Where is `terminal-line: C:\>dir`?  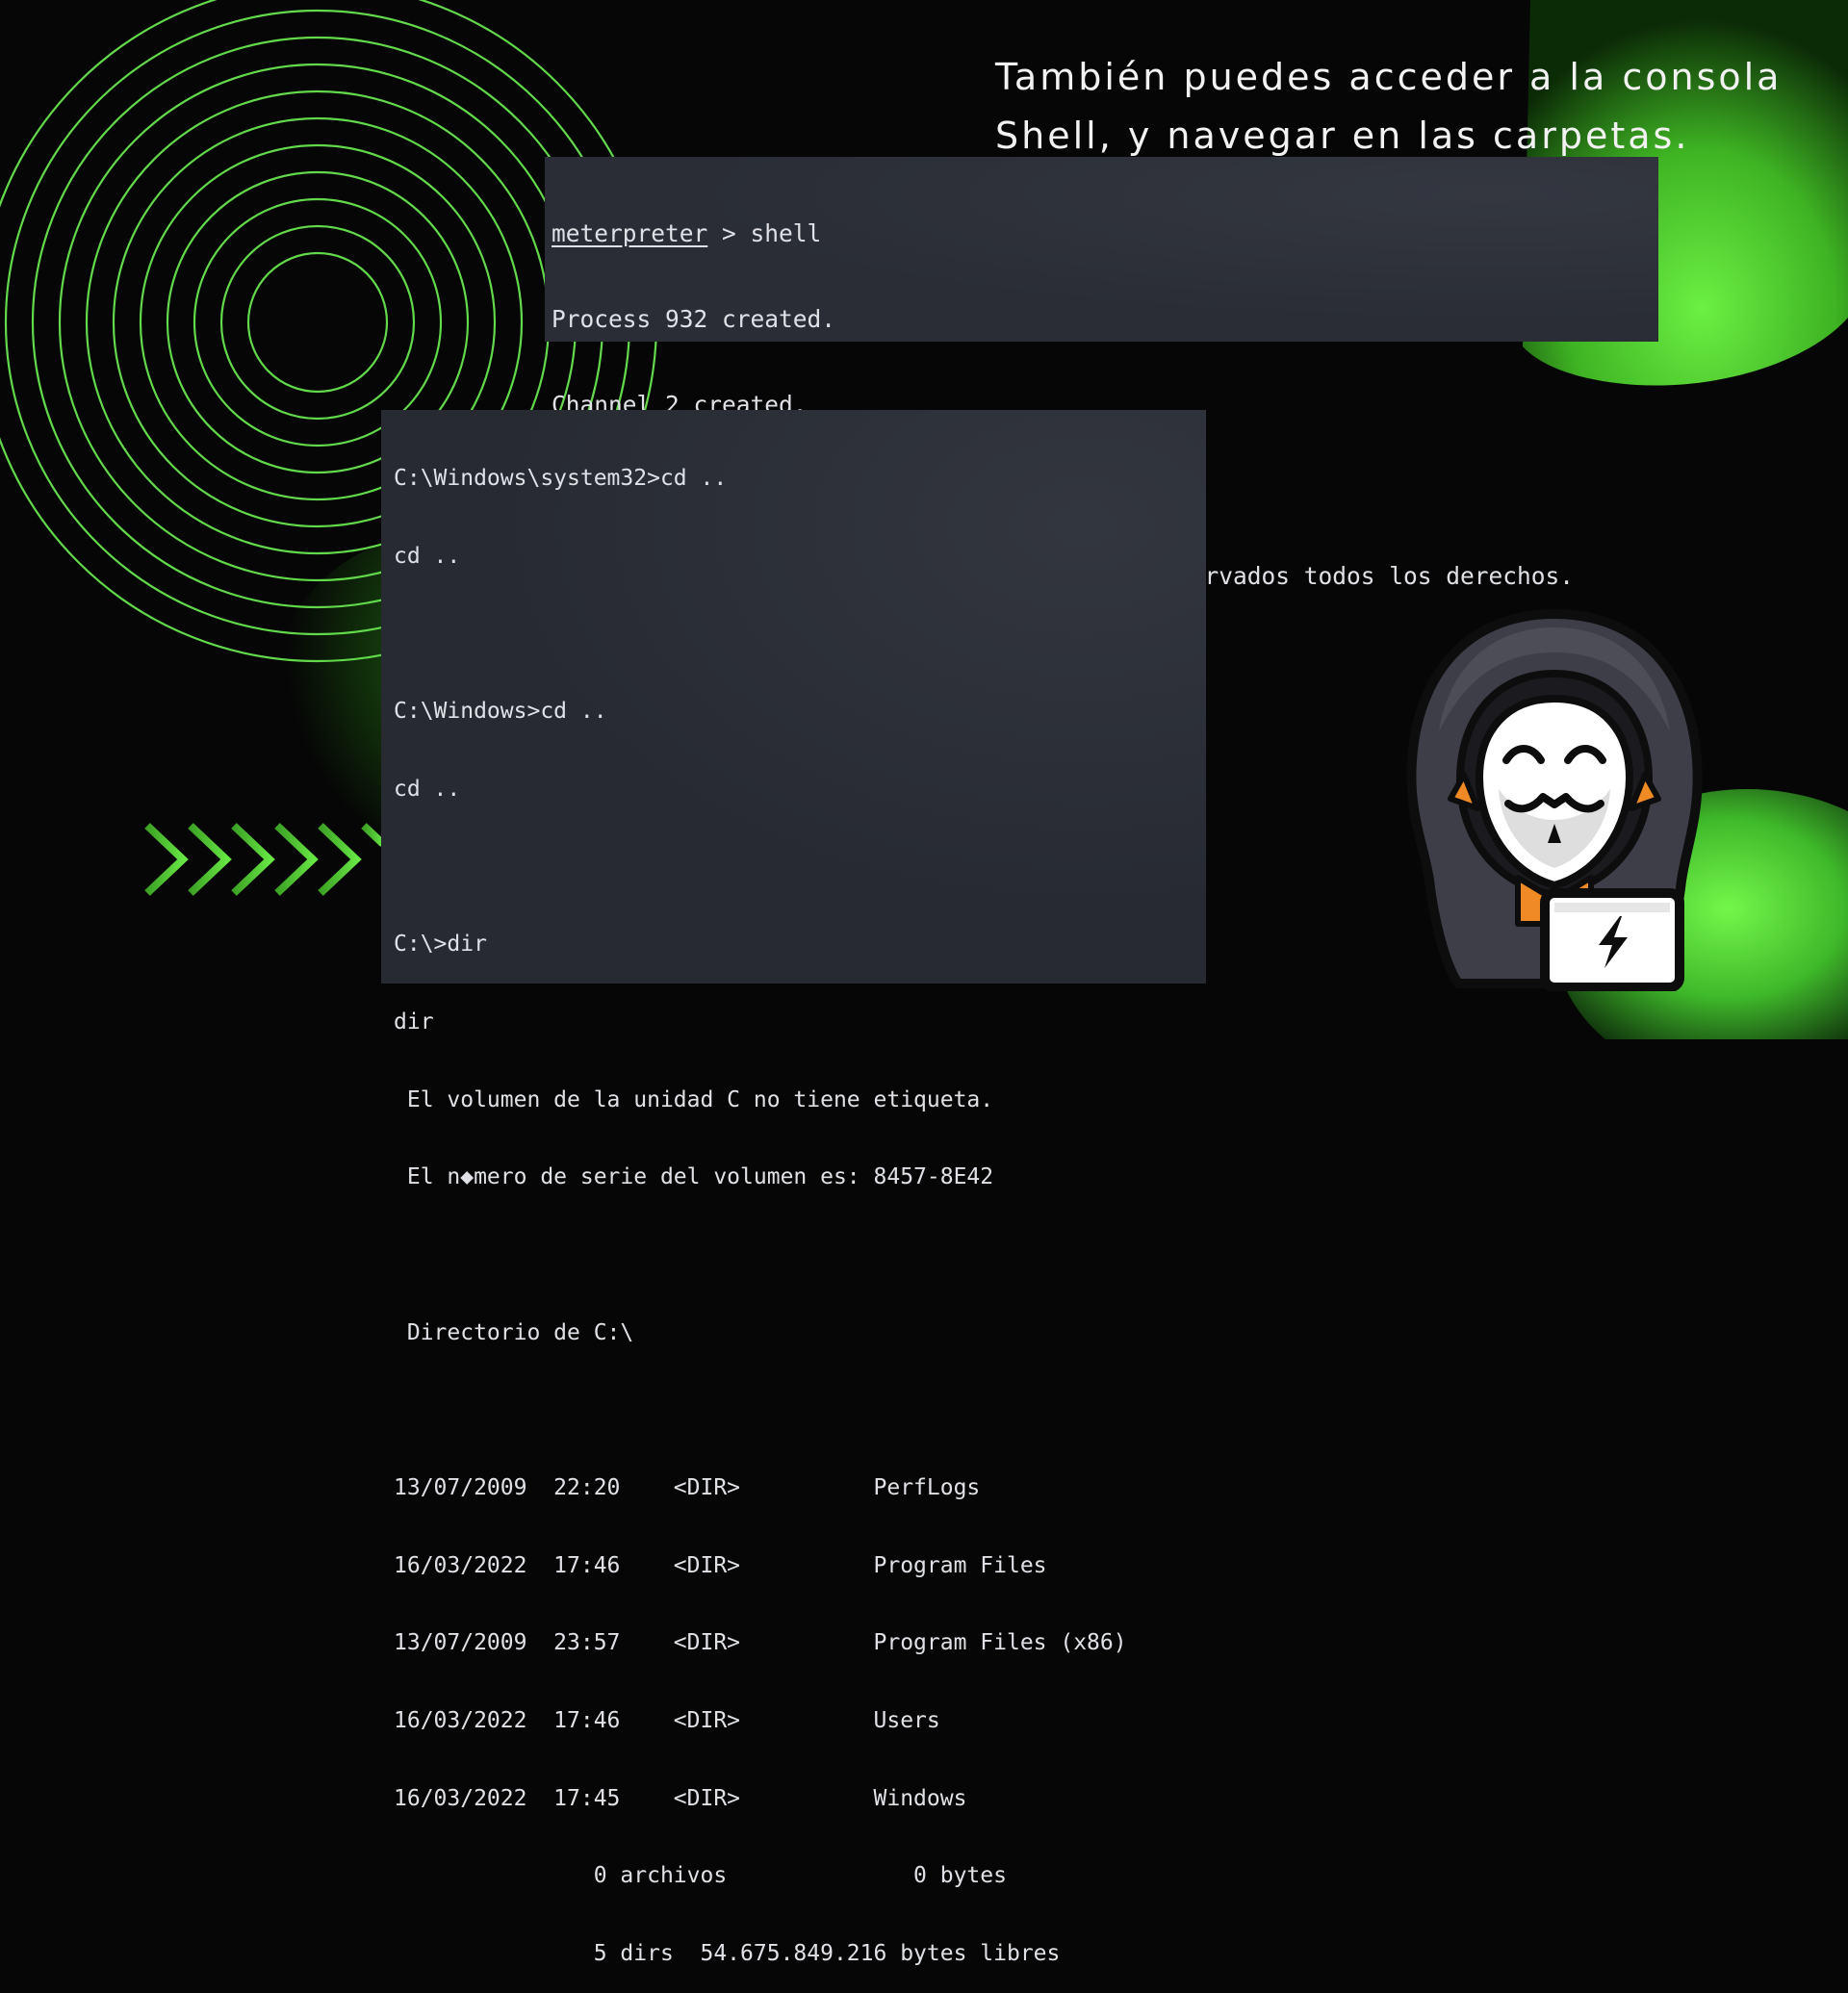 terminal-line: C:\>dir is located at coordinates (440, 945).